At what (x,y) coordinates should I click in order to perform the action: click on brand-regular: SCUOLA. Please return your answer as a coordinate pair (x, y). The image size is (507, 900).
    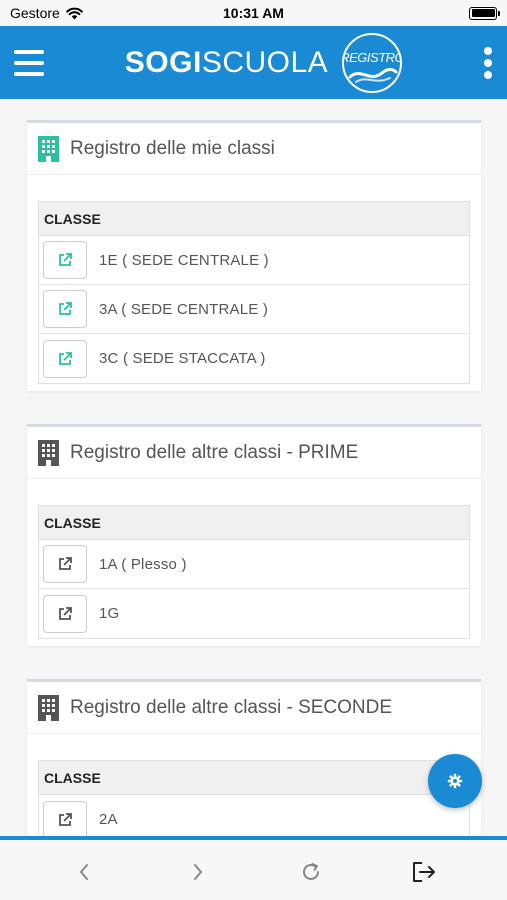
    Looking at the image, I should click on (265, 62).